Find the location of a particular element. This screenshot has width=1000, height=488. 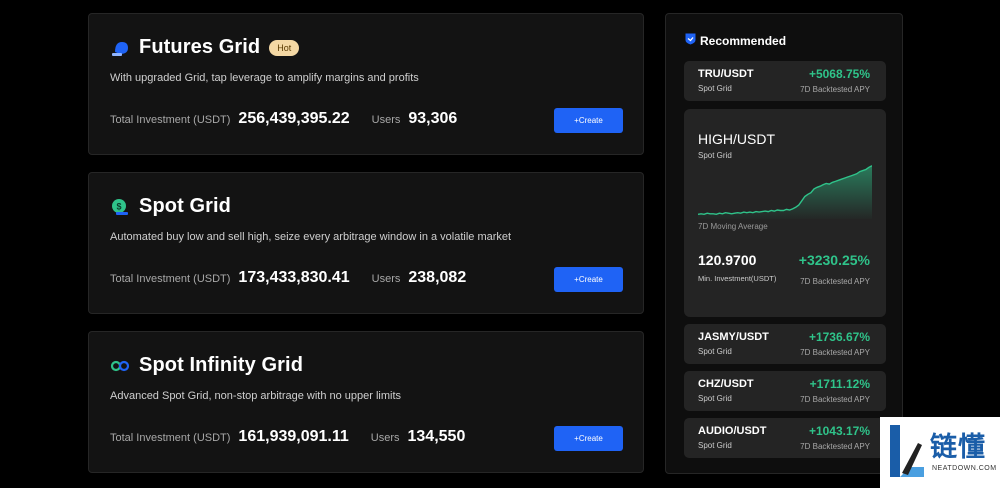

apy-value: +1043.17% is located at coordinates (839, 431).